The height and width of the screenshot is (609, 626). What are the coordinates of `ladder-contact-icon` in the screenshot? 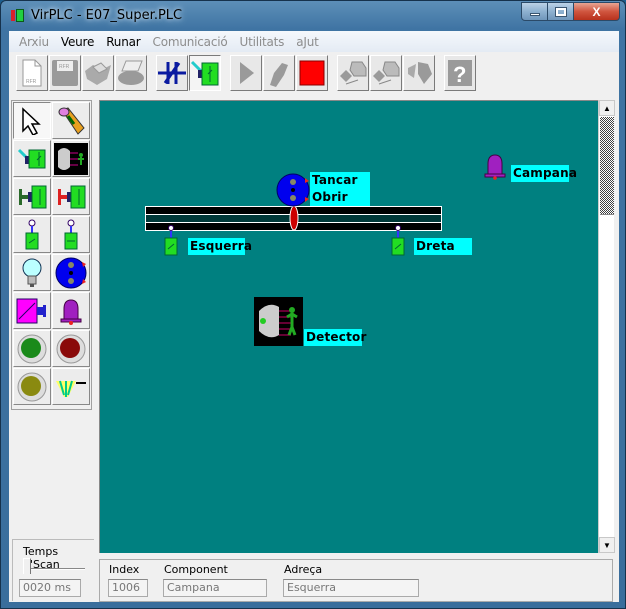 It's located at (172, 73).